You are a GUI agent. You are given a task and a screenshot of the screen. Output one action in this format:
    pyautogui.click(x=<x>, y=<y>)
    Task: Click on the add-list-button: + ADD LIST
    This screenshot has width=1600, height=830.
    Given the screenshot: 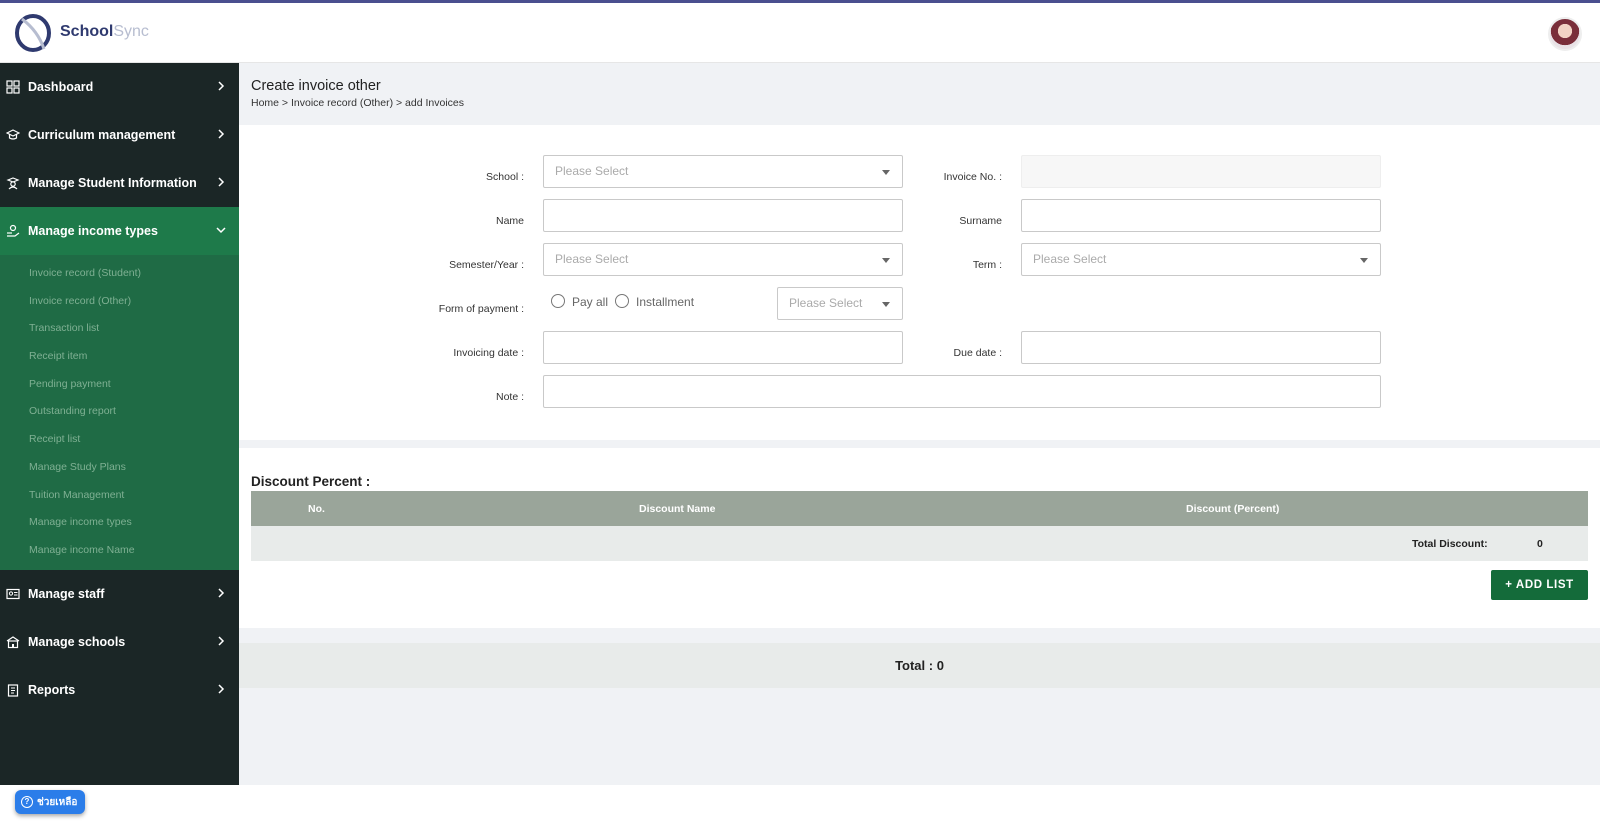 What is the action you would take?
    pyautogui.click(x=1539, y=585)
    